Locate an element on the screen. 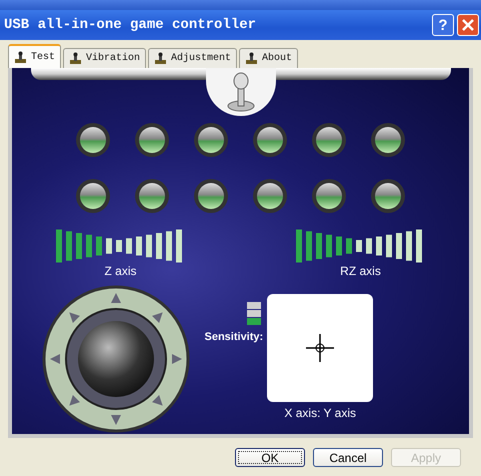 This screenshot has height=476, width=481. close-button is located at coordinates (468, 25).